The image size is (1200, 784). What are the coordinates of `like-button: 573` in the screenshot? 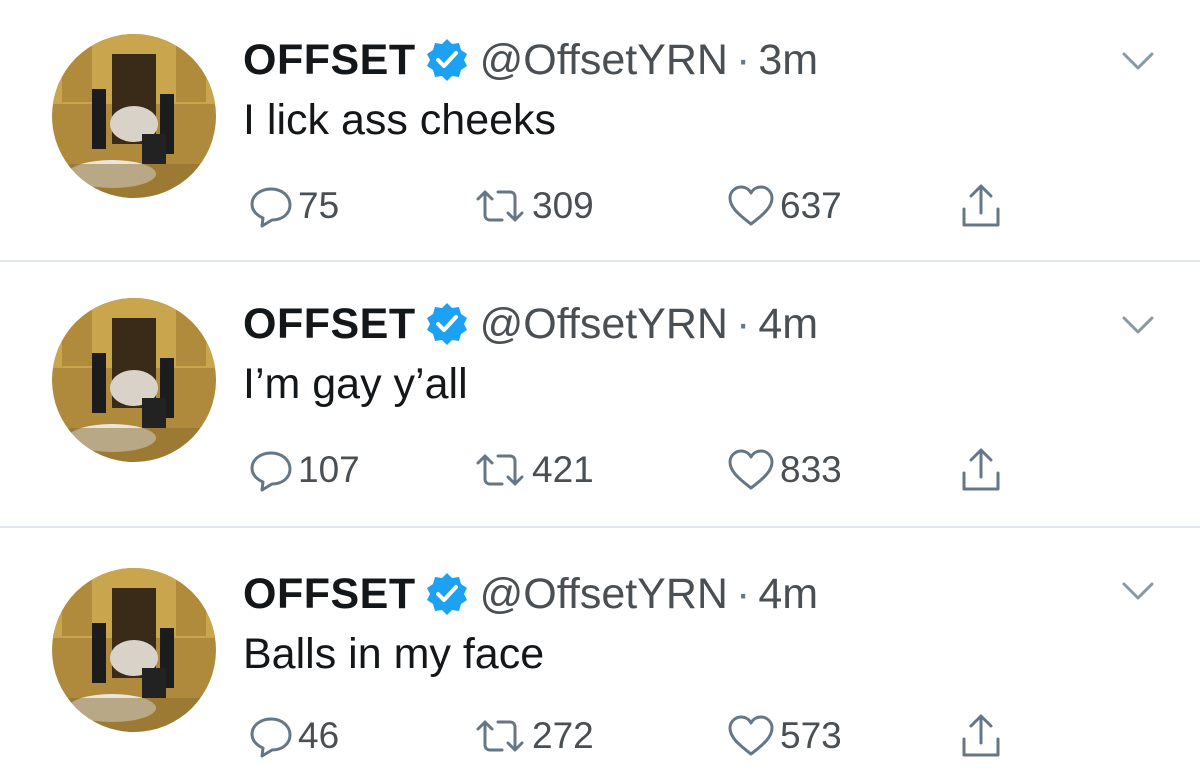 It's located at (784, 736).